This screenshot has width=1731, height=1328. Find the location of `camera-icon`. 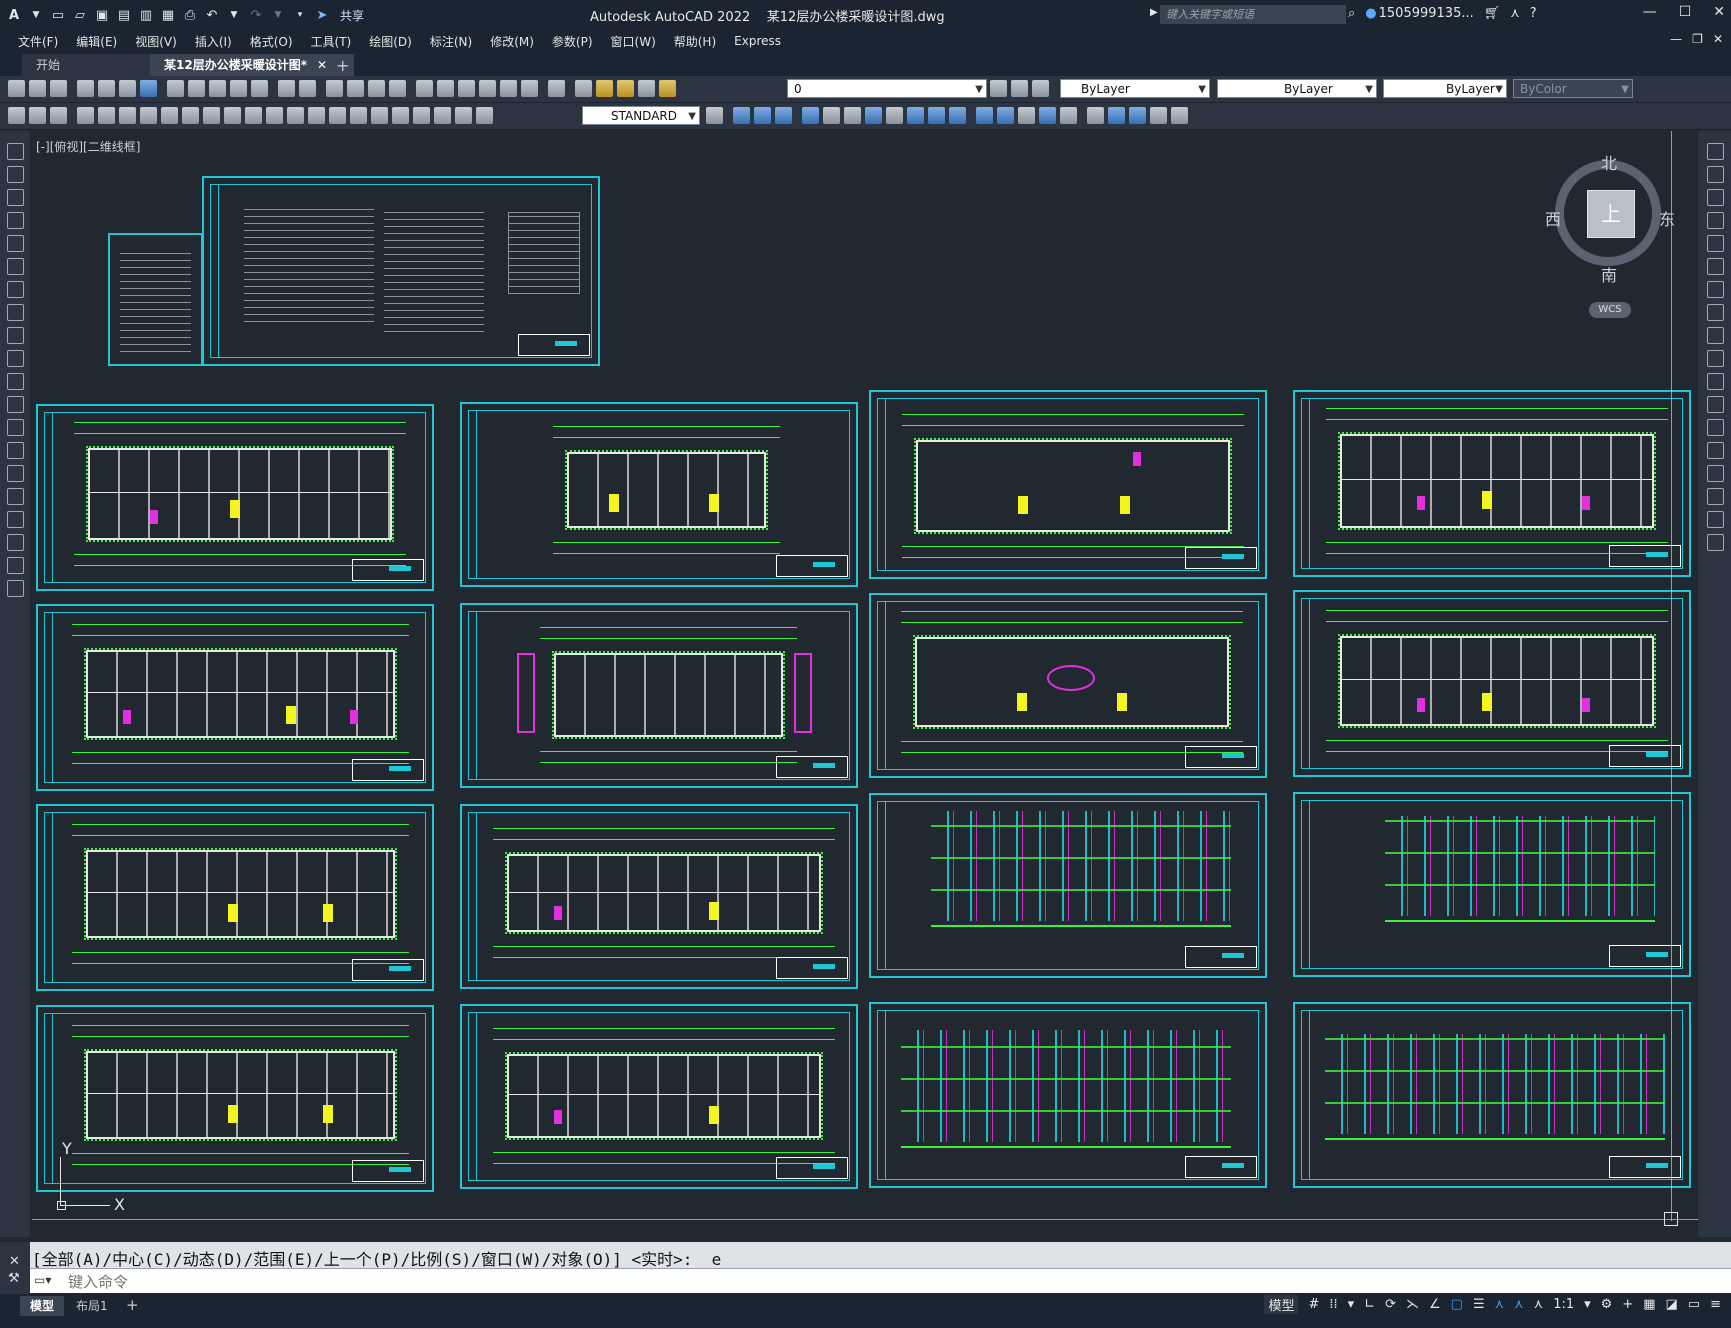

camera-icon is located at coordinates (1137, 115).